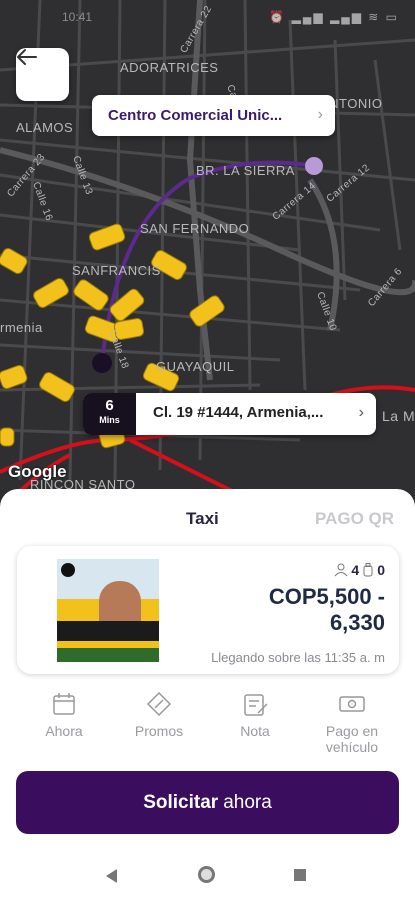  I want to click on tab-pago-qr: PAGO QR, so click(354, 519).